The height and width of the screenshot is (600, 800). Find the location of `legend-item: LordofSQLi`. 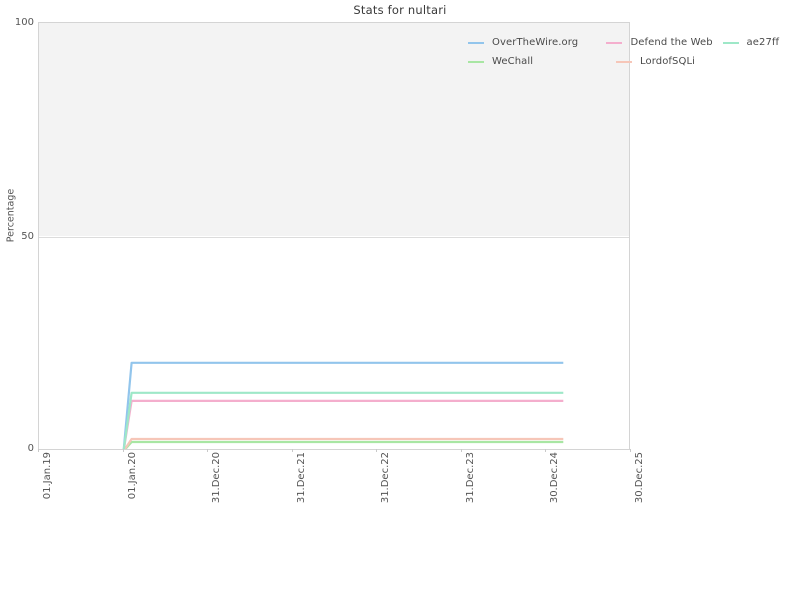

legend-item: LordofSQLi is located at coordinates (678, 61).